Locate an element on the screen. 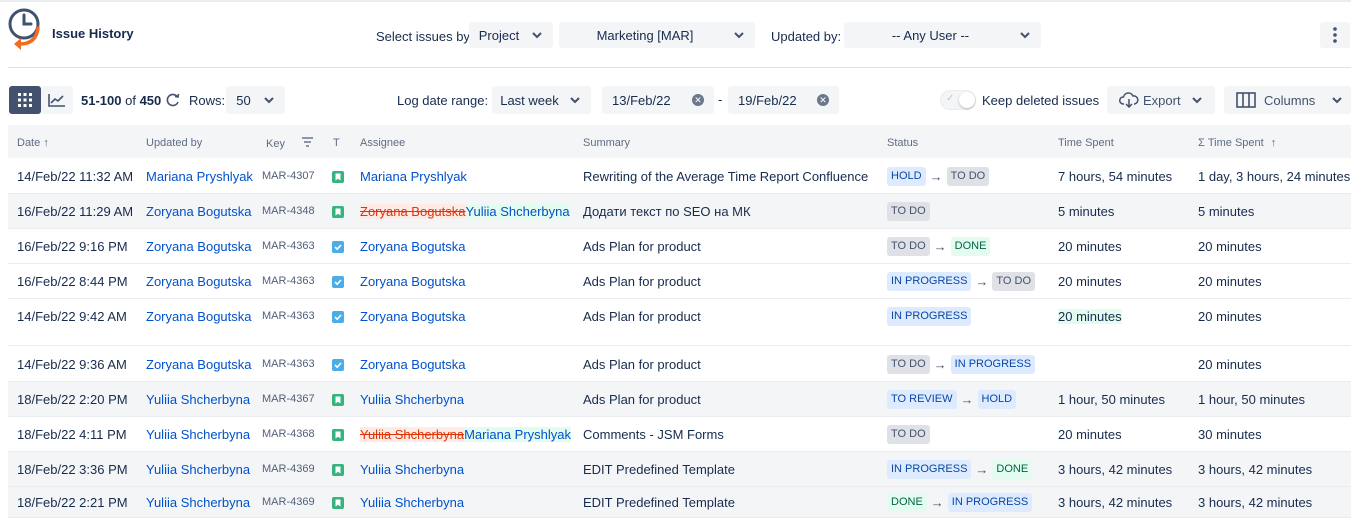 The image size is (1351, 518). row-summary: Comments - JSM Forms is located at coordinates (653, 434).